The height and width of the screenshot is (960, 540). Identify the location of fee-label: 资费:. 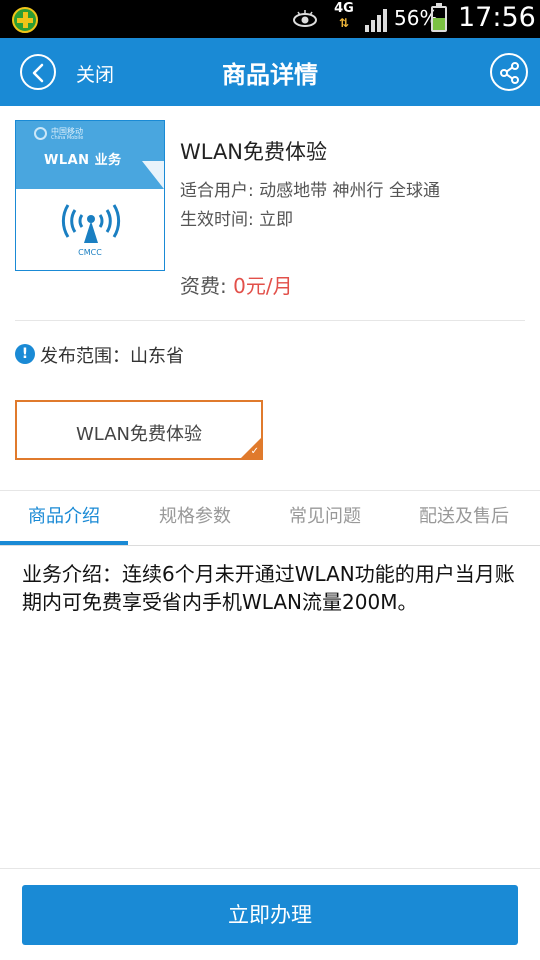
(207, 286).